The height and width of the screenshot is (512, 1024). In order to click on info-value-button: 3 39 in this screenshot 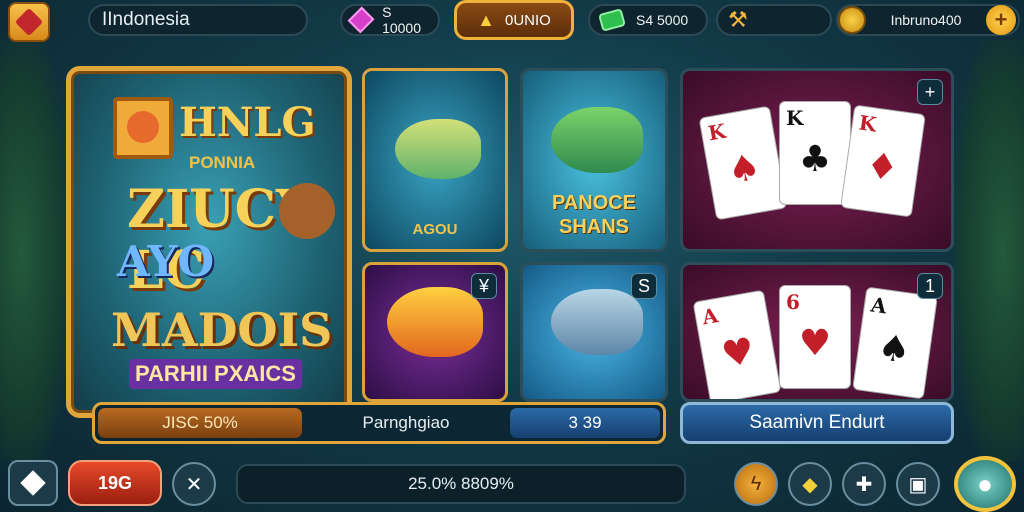, I will do `click(585, 423)`.